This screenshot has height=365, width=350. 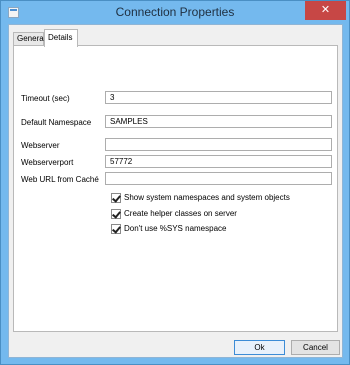 What do you see at coordinates (116, 197) in the screenshot?
I see `show-system-namespaces-checkbox` at bounding box center [116, 197].